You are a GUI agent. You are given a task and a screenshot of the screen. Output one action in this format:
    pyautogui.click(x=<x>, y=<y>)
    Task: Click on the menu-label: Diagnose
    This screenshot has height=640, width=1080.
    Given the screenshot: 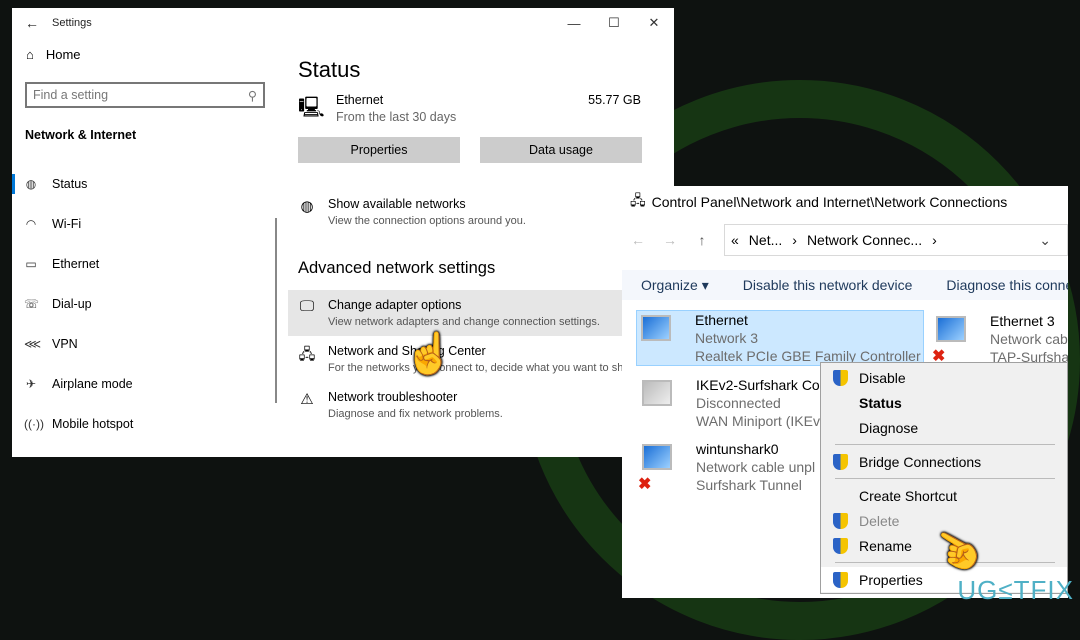 What is the action you would take?
    pyautogui.click(x=889, y=427)
    